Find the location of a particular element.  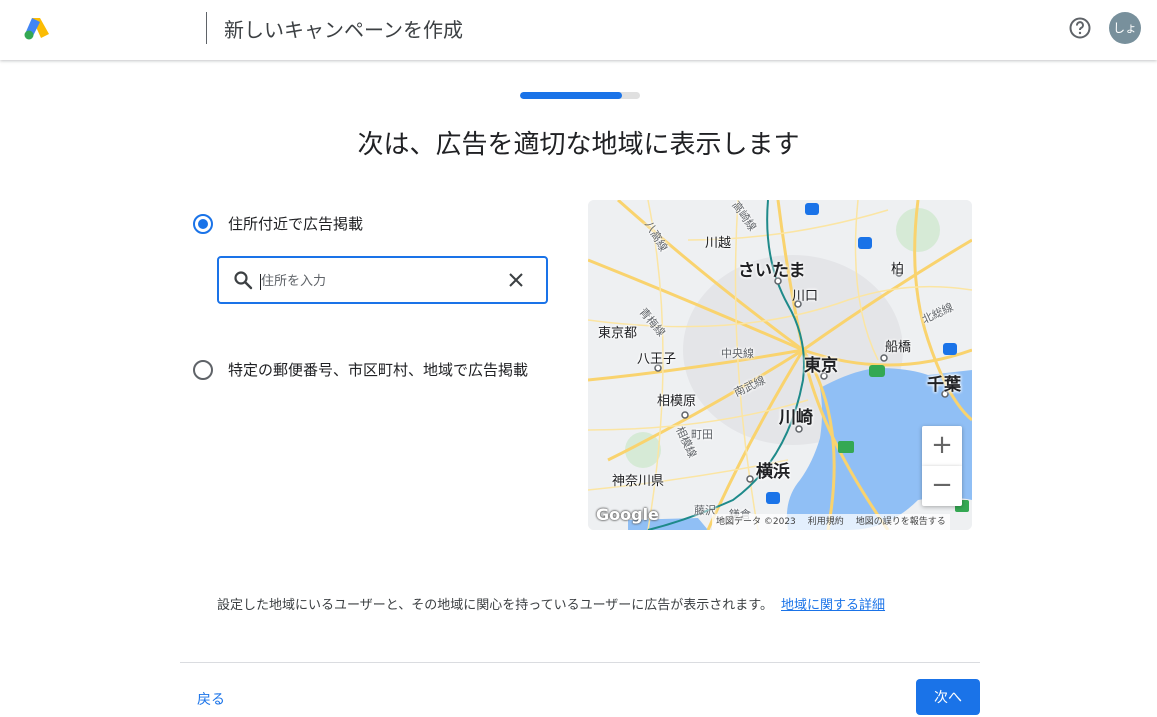

map-label-yokohama: 横浜 is located at coordinates (773, 472).